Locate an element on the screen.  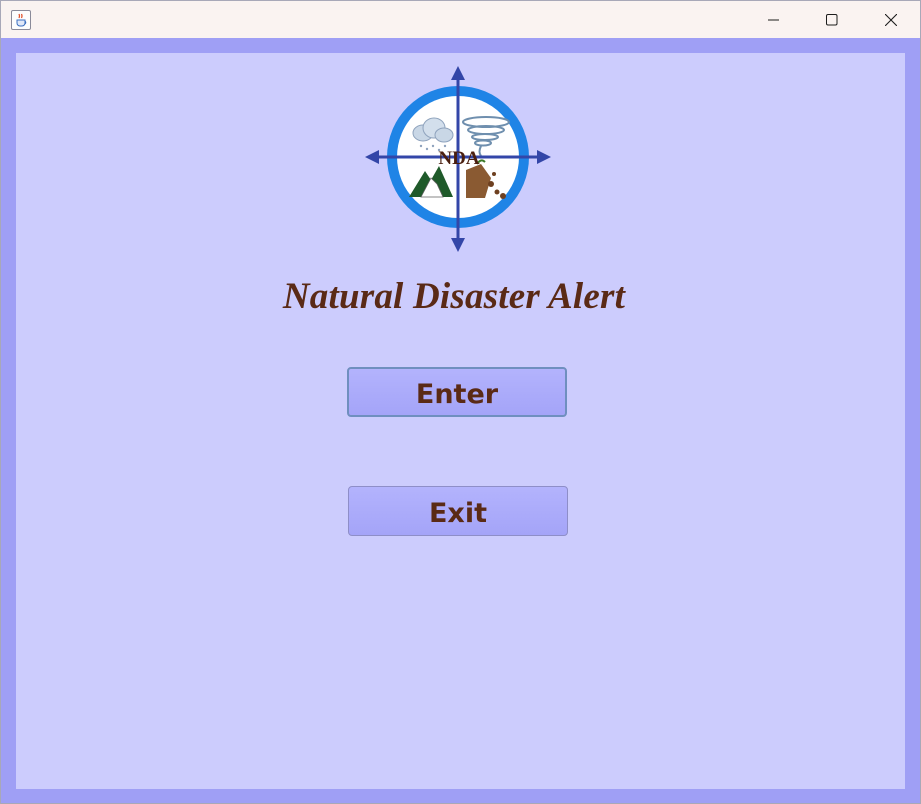
nda-logo: NDA is located at coordinates (458, 159).